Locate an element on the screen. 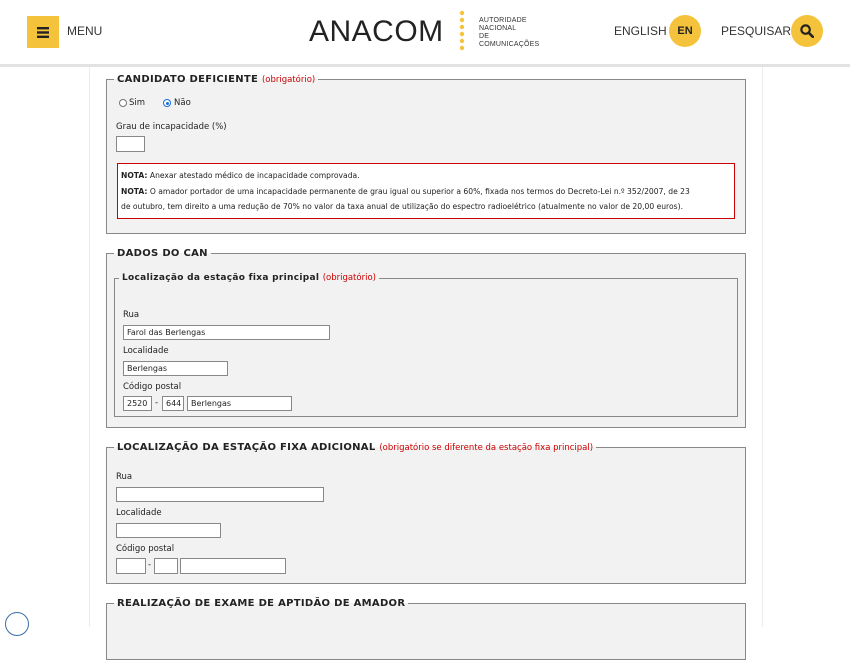  radio-sim-label: Sim is located at coordinates (137, 103).